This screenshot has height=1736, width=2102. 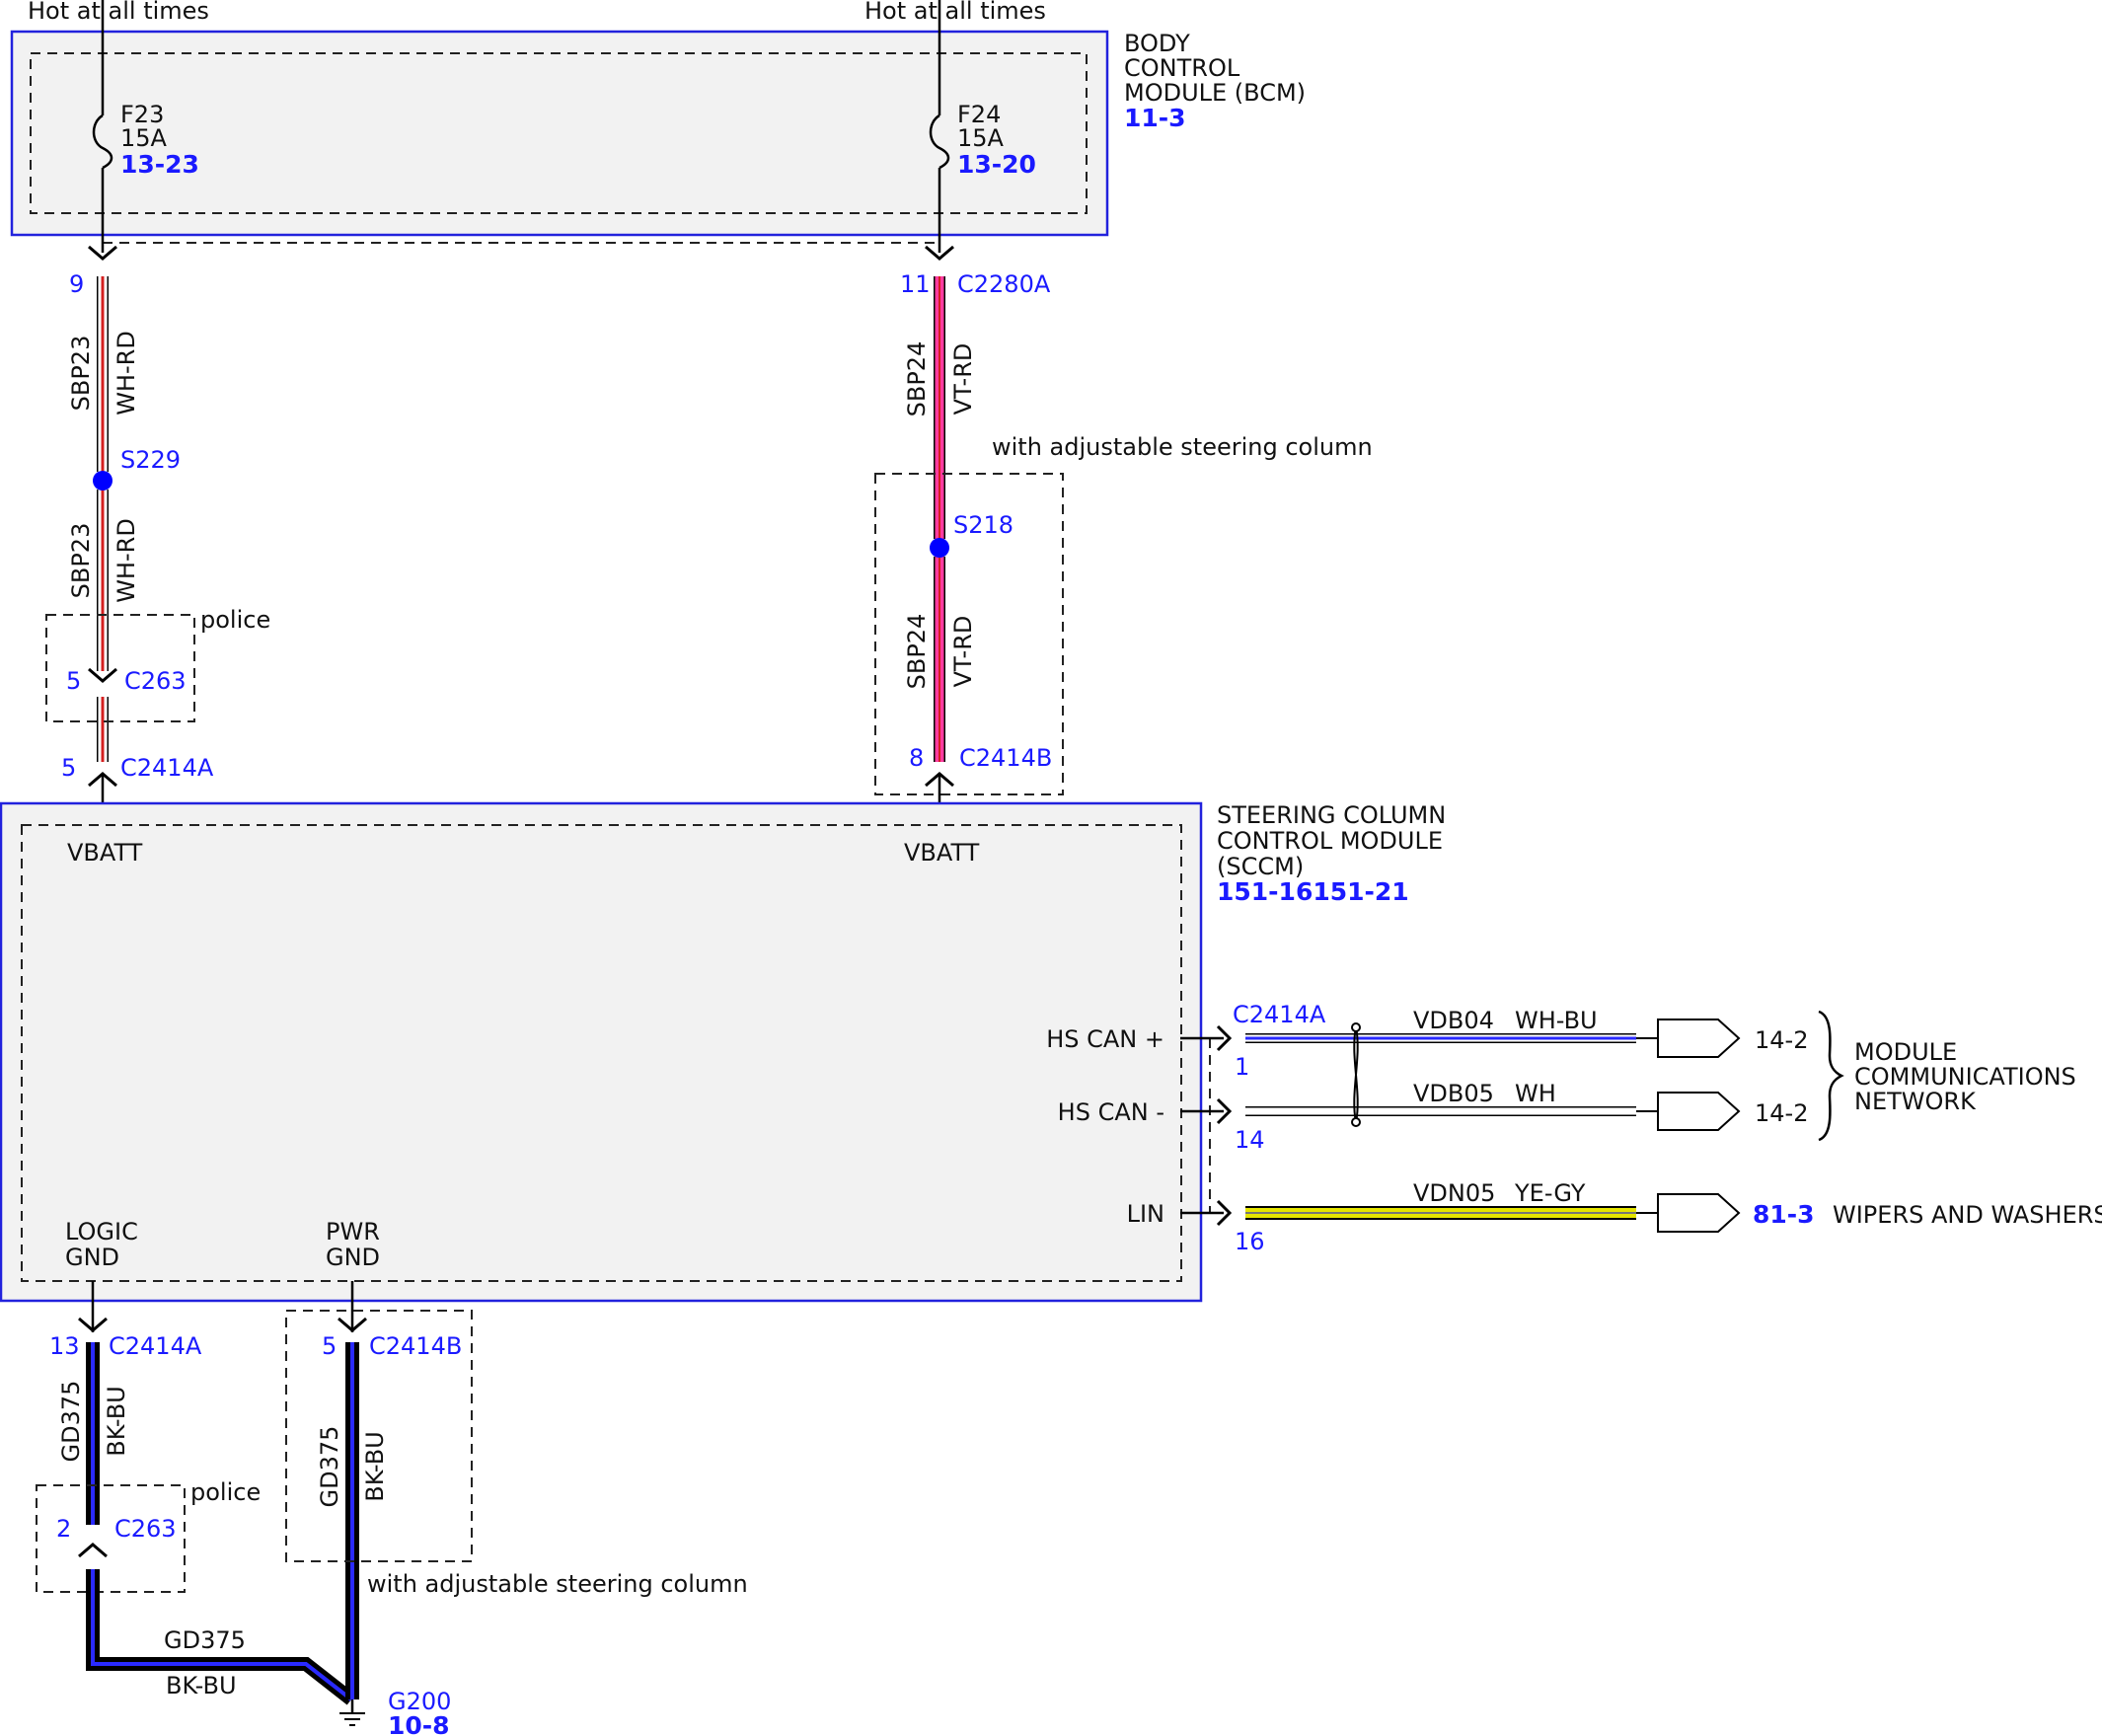 What do you see at coordinates (225, 1492) in the screenshot?
I see `police-option-label-bottom: police` at bounding box center [225, 1492].